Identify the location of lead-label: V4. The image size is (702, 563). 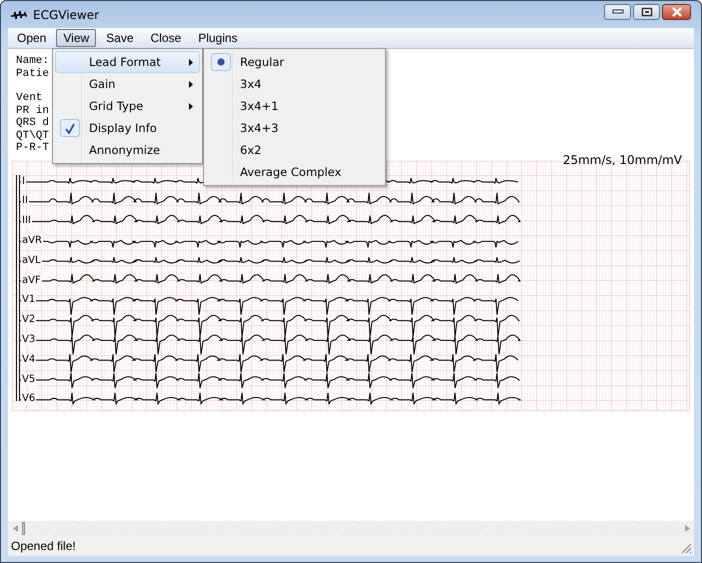
(28, 360).